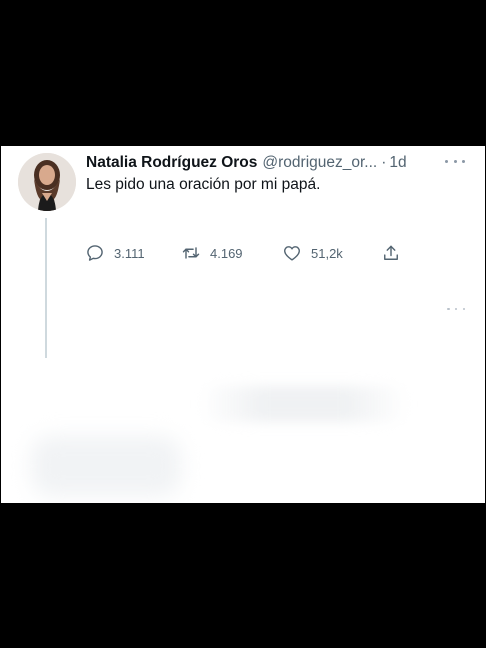 The height and width of the screenshot is (648, 486). Describe the element at coordinates (391, 252) in the screenshot. I see `share-icon` at that location.